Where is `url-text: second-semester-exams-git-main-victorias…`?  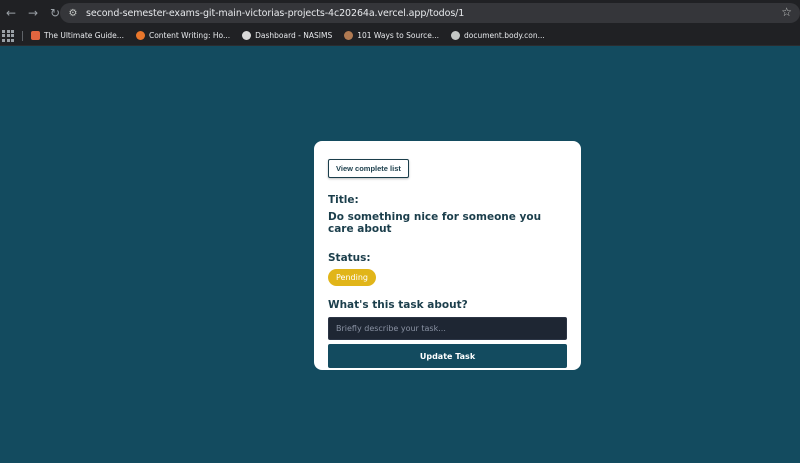 url-text: second-semester-exams-git-main-victorias… is located at coordinates (275, 13).